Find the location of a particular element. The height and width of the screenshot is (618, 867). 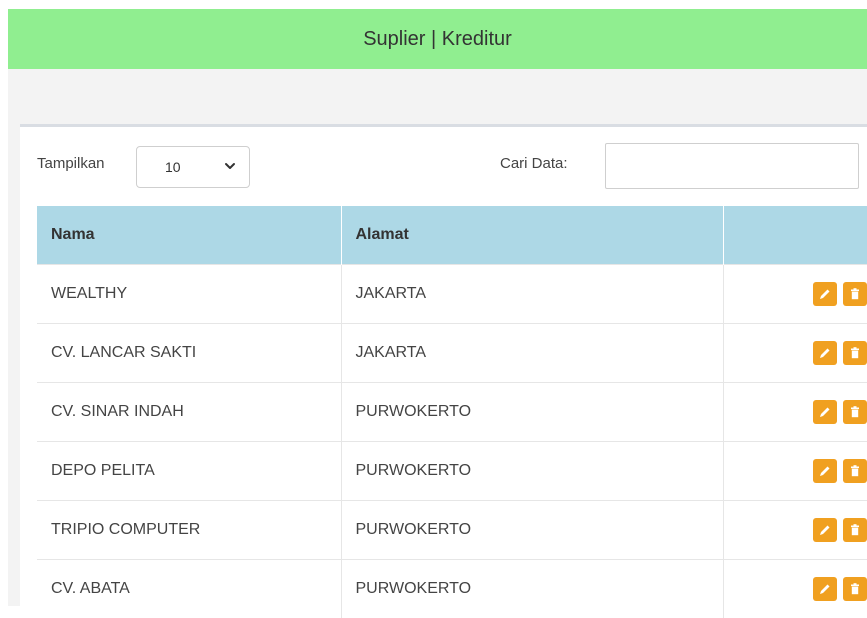

table-header-row: Nama Alamat is located at coordinates (452, 235).